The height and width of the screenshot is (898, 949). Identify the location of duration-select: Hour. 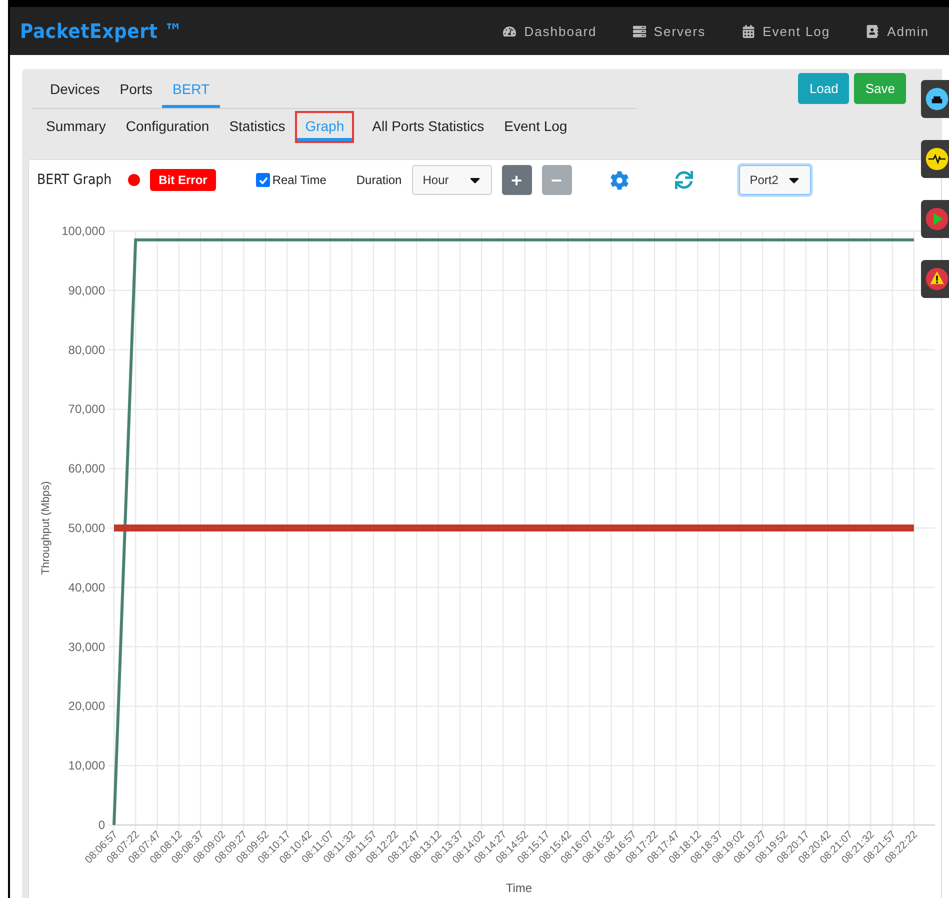
(452, 180).